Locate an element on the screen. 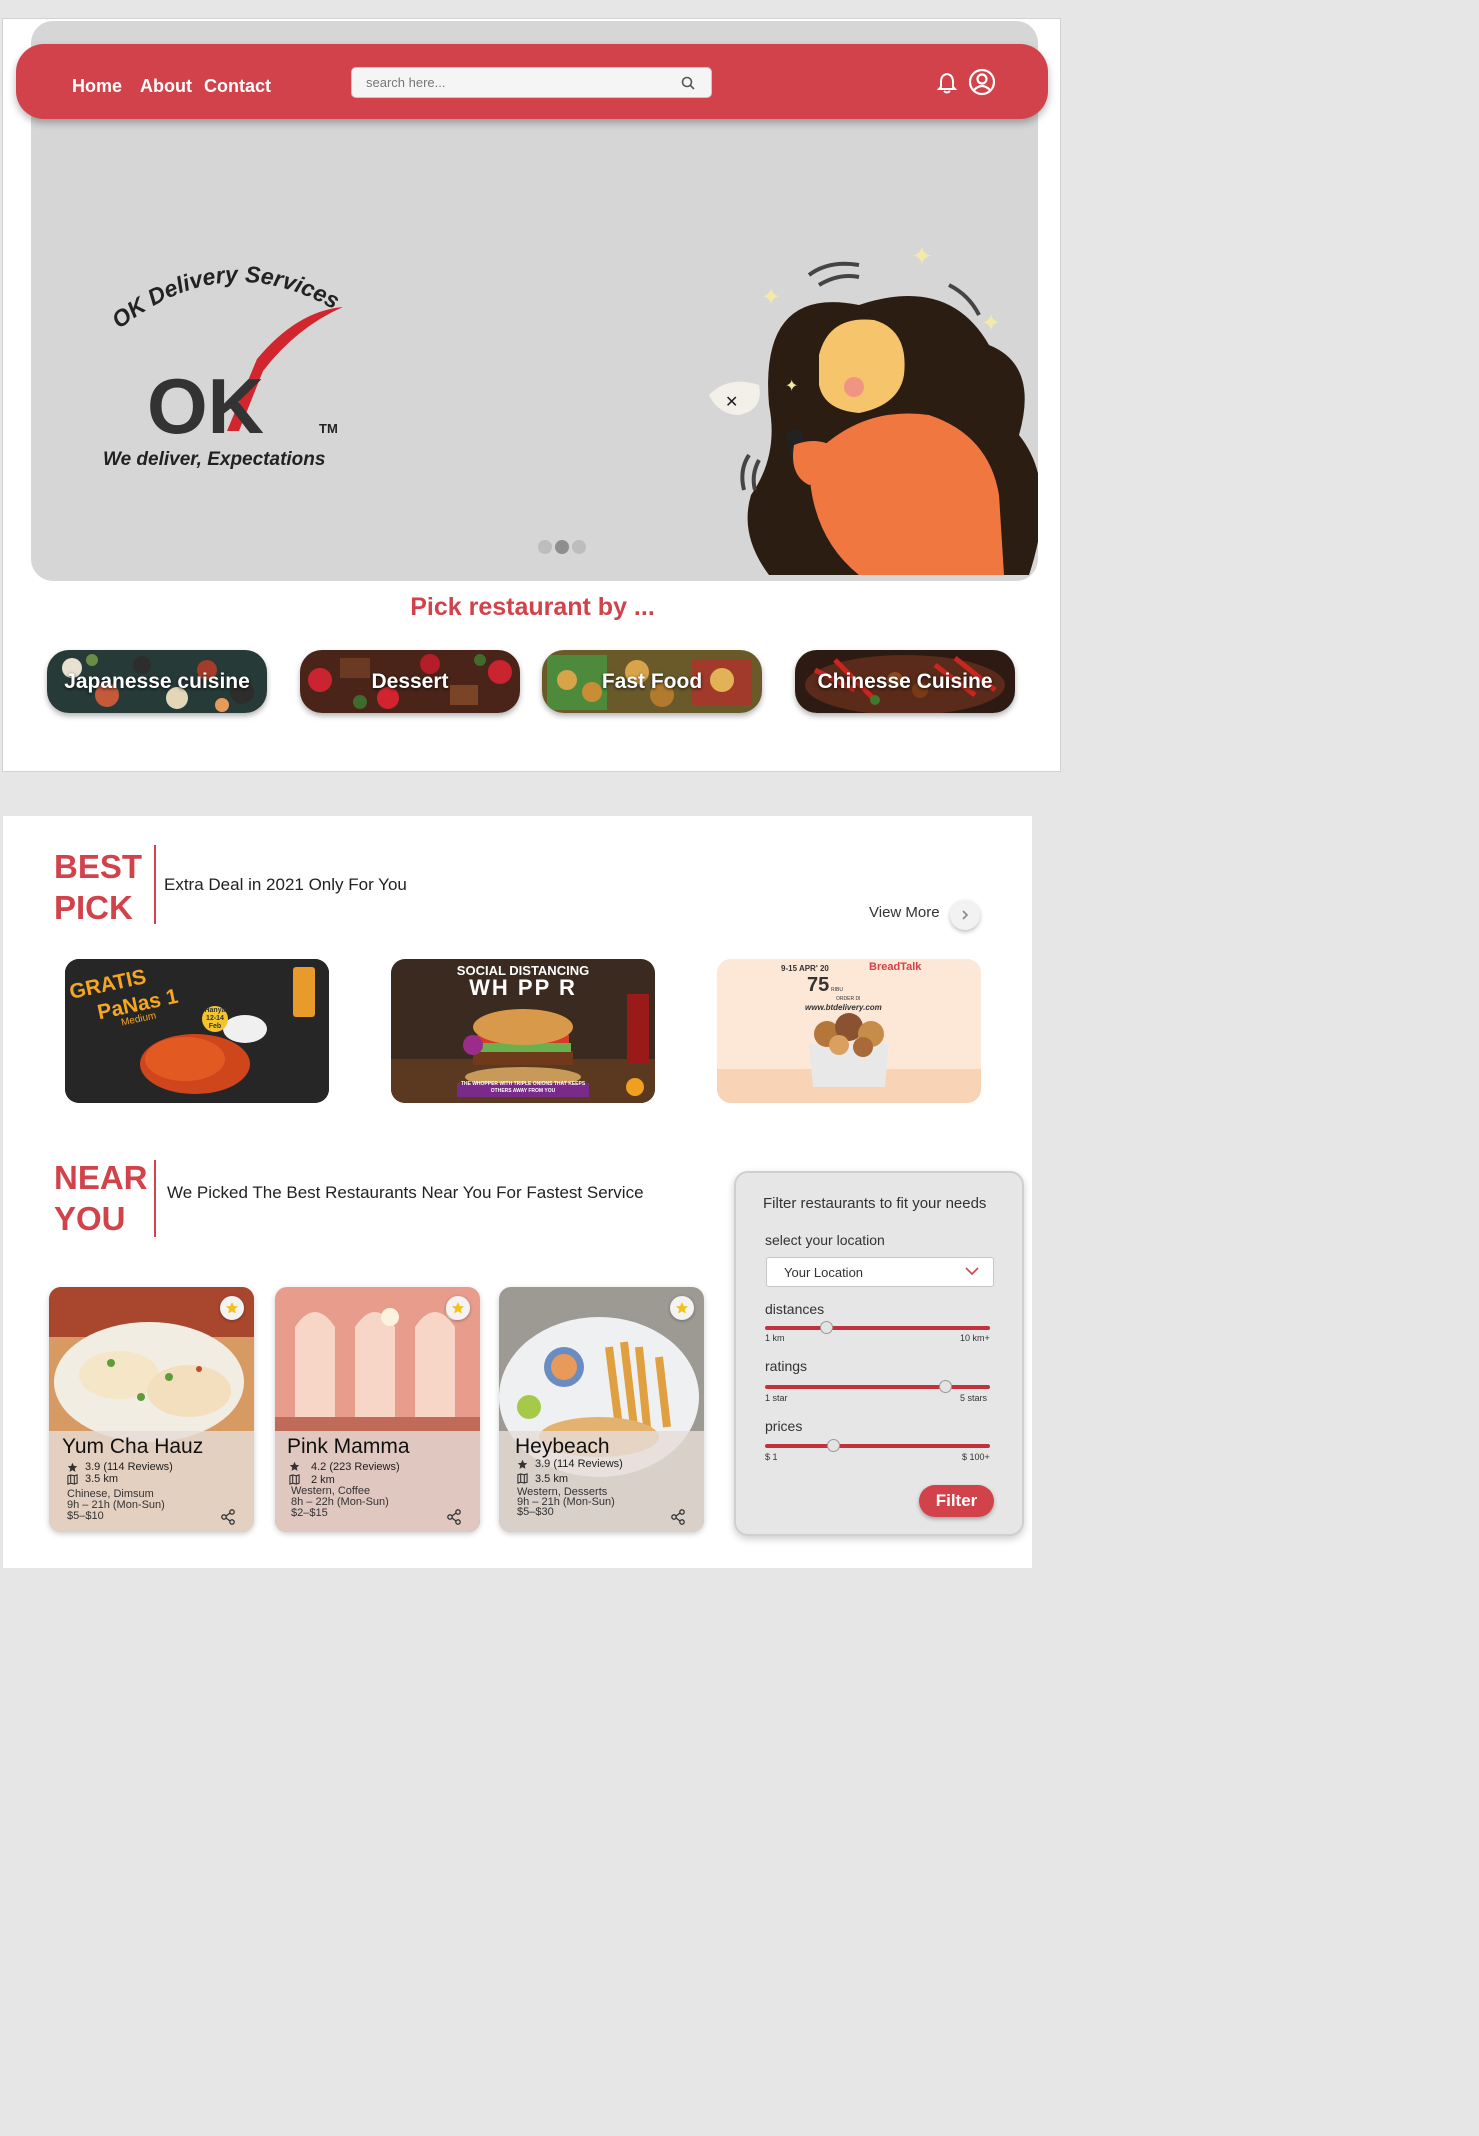 The width and height of the screenshot is (1479, 2136). search-bar is located at coordinates (531, 82).